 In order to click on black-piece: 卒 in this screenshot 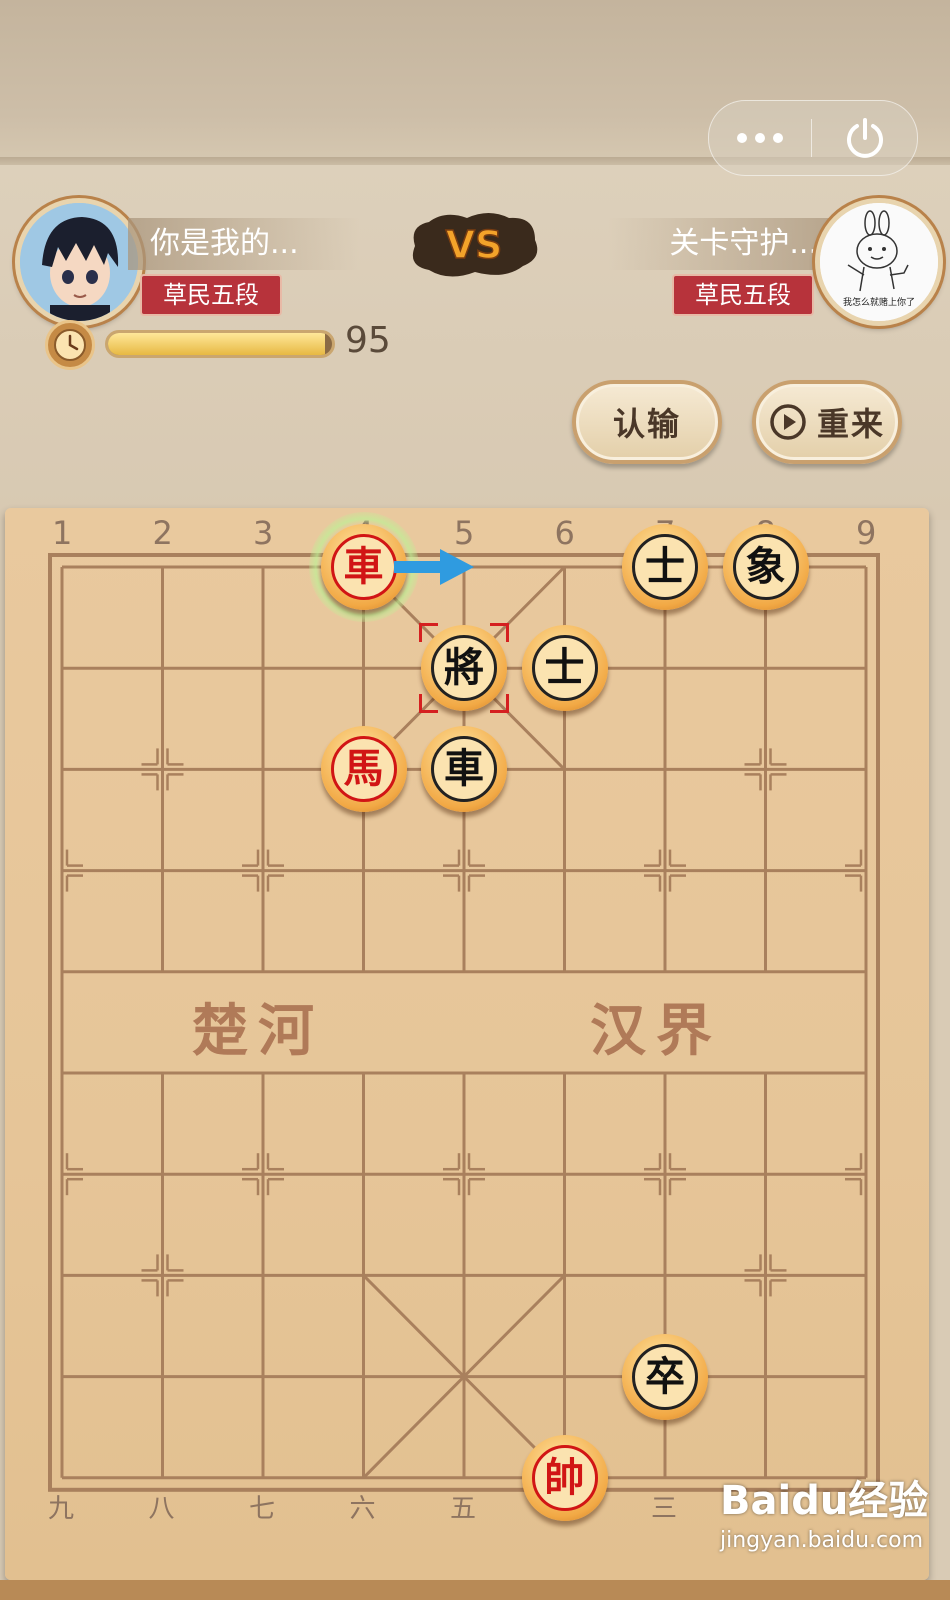, I will do `click(665, 1376)`.